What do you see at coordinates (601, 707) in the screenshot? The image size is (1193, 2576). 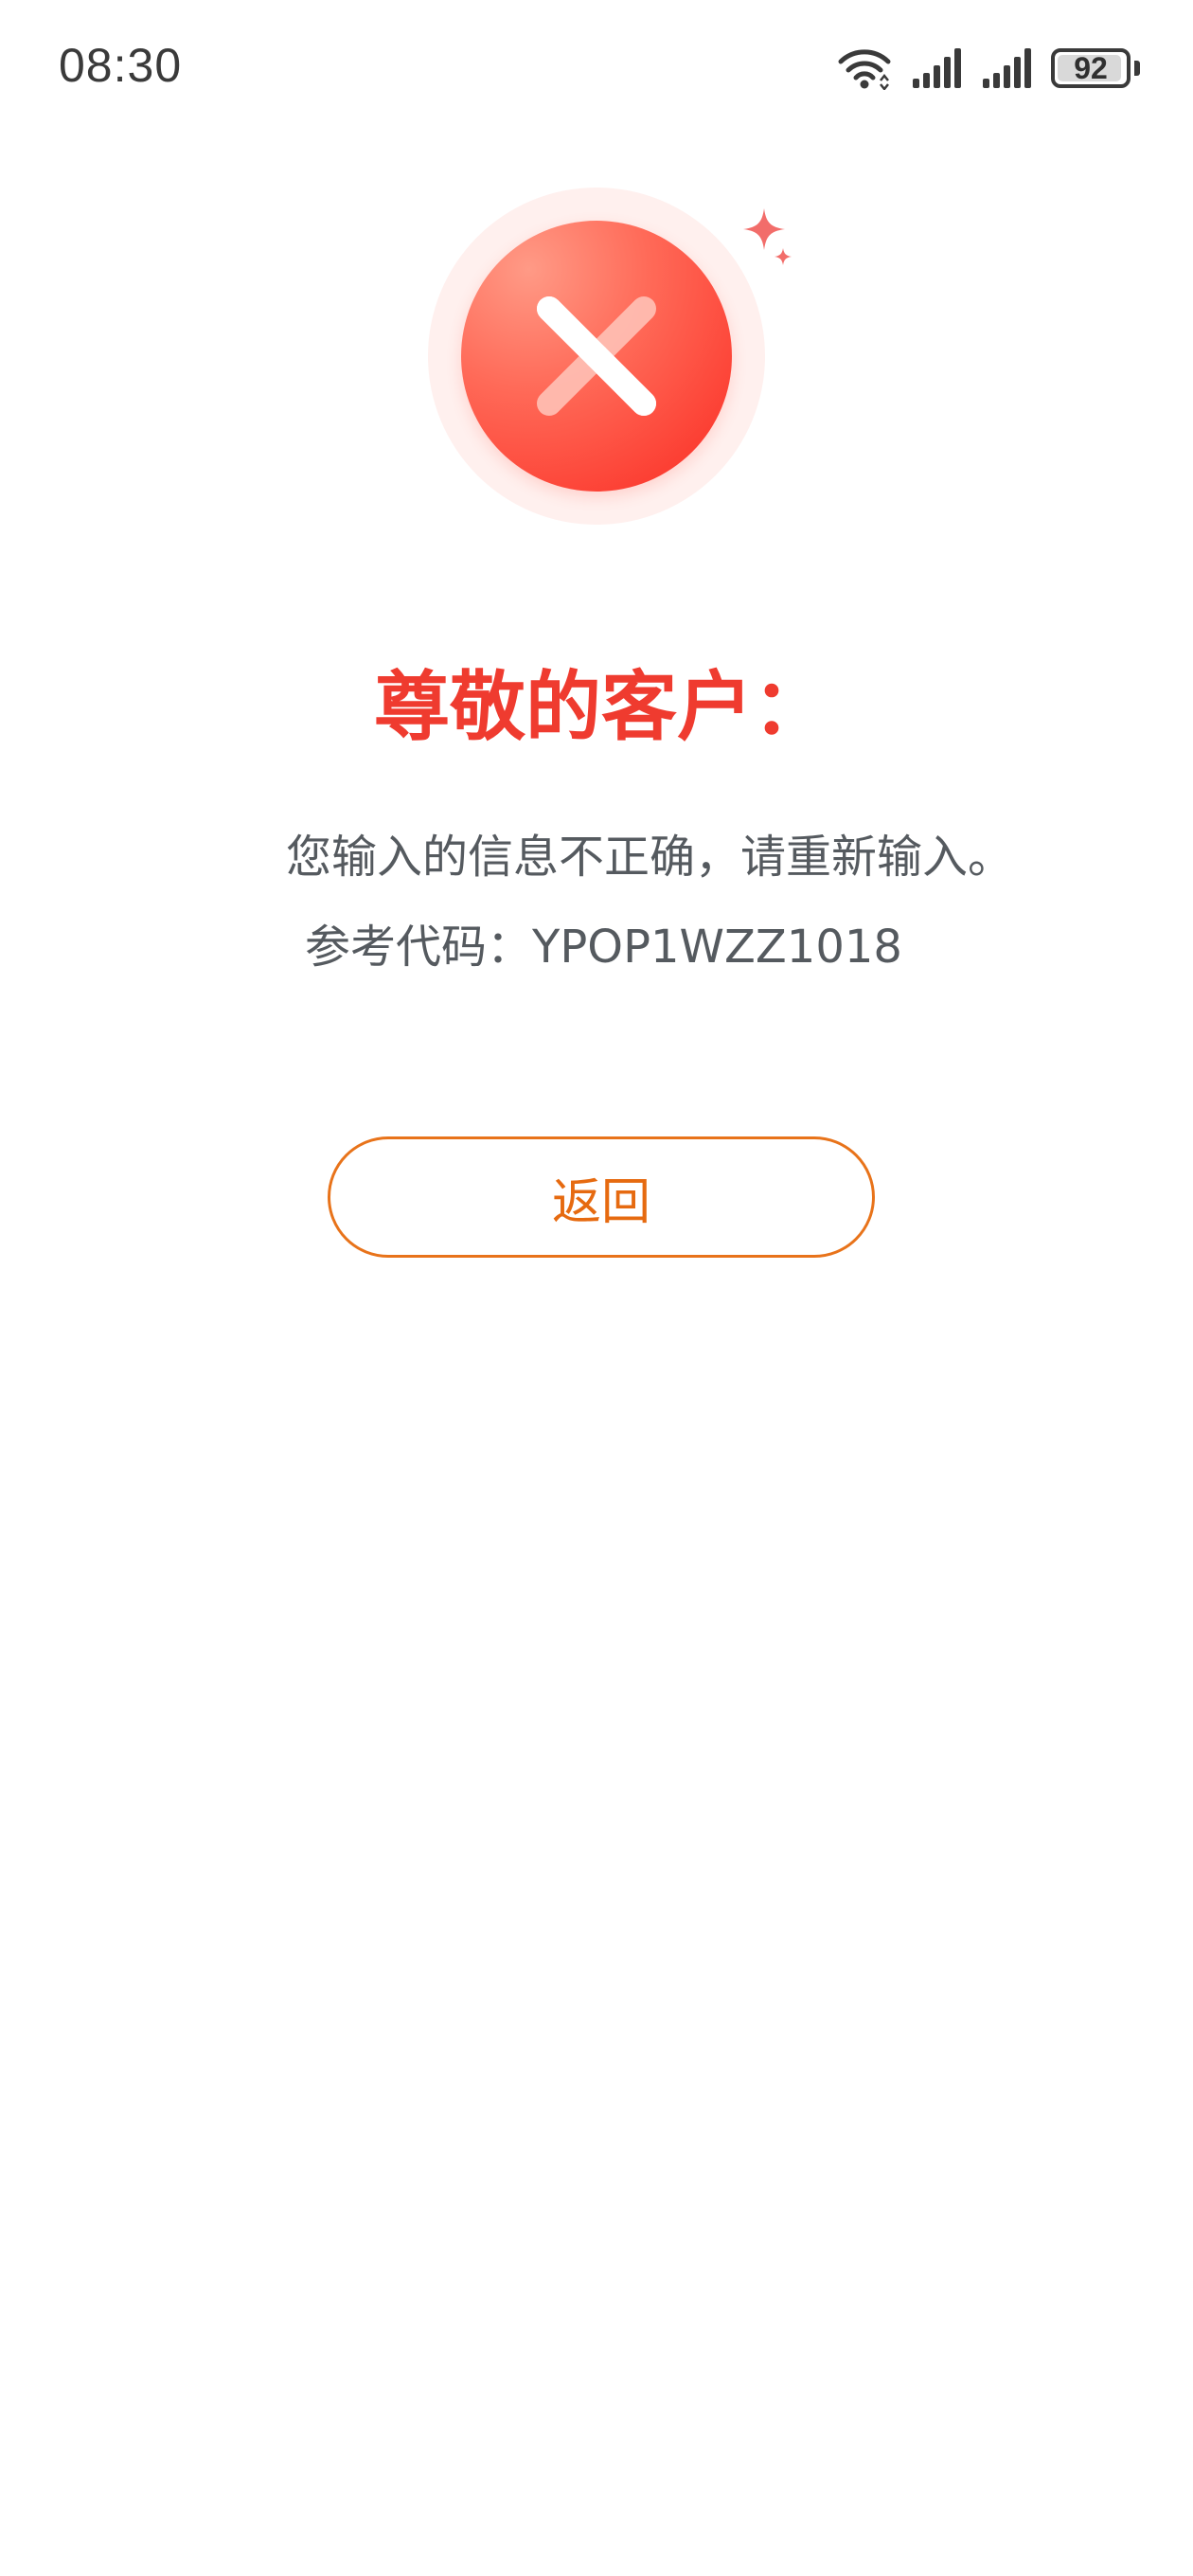 I see `page-title: 尊敬的客户：` at bounding box center [601, 707].